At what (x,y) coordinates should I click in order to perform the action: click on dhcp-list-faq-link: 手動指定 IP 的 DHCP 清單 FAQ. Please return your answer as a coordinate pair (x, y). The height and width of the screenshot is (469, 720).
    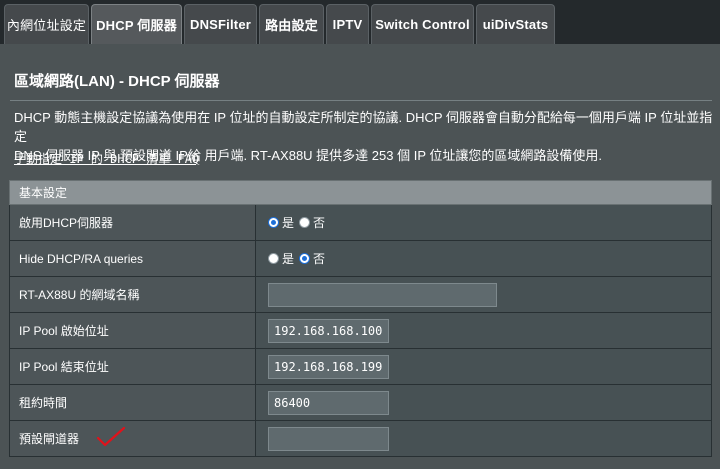
    Looking at the image, I should click on (106, 158).